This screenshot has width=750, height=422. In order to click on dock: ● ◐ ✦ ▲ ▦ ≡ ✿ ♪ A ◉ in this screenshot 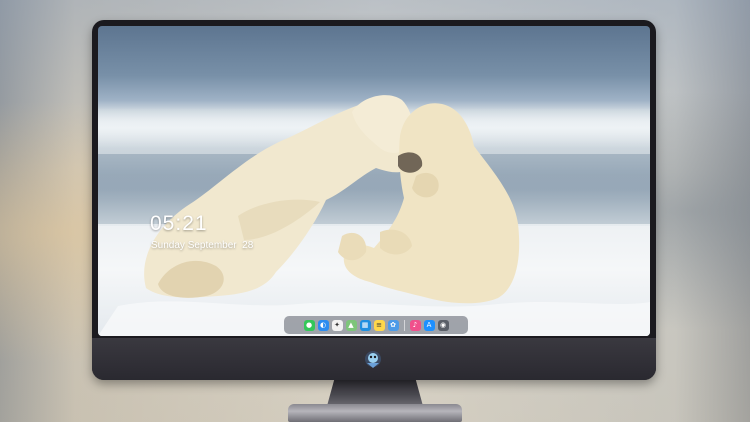, I will do `click(376, 325)`.